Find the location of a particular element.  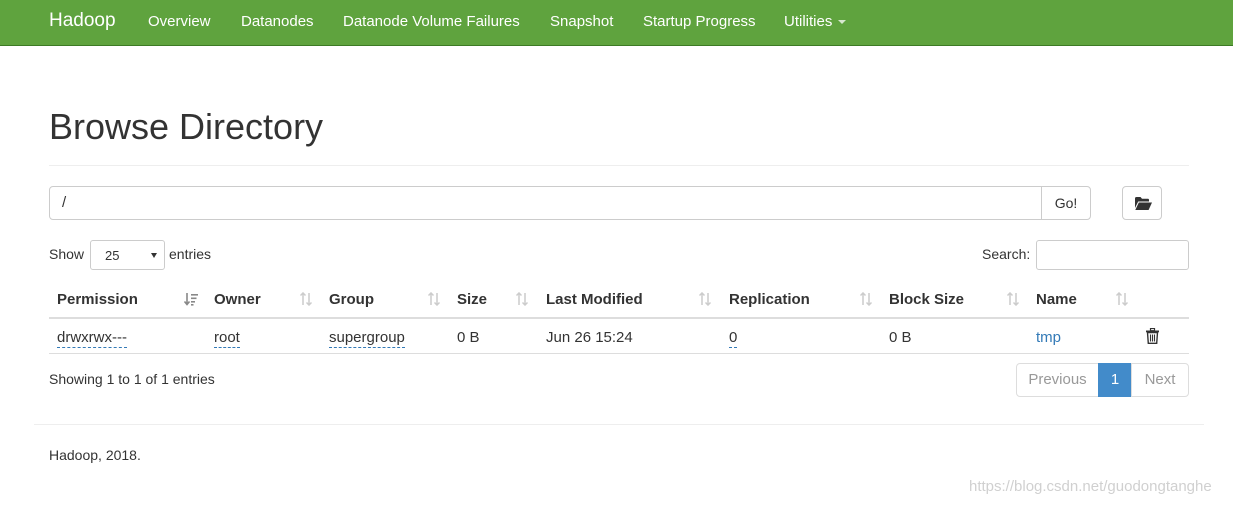

search-input is located at coordinates (1112, 255).